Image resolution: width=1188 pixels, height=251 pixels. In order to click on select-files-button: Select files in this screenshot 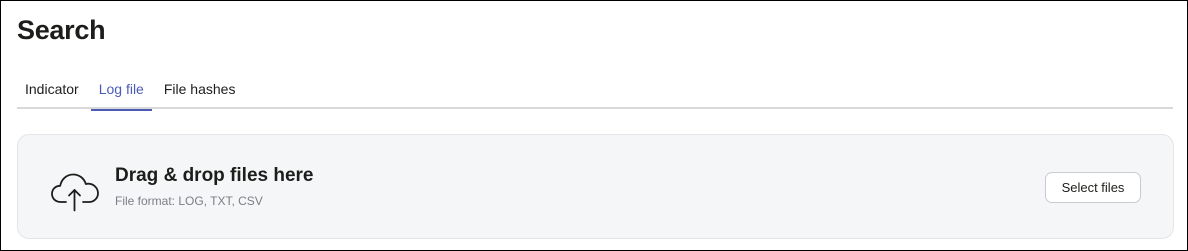, I will do `click(1093, 187)`.